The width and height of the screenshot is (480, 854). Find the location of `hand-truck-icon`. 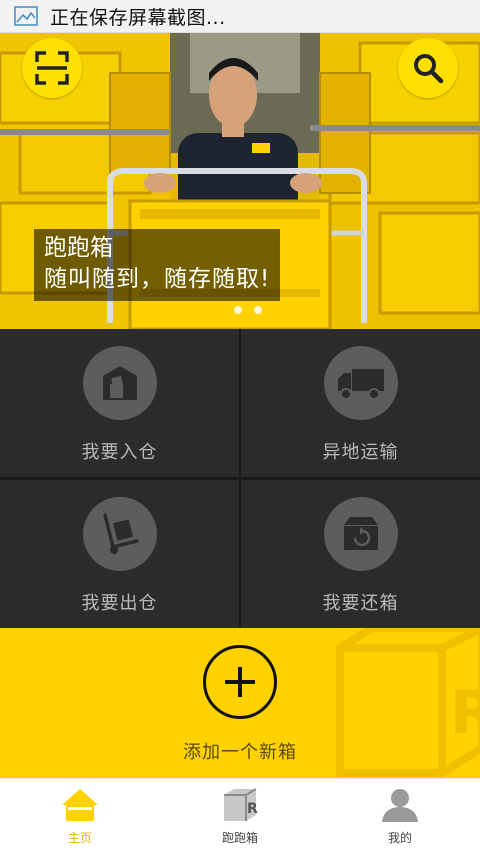

hand-truck-icon is located at coordinates (120, 533).